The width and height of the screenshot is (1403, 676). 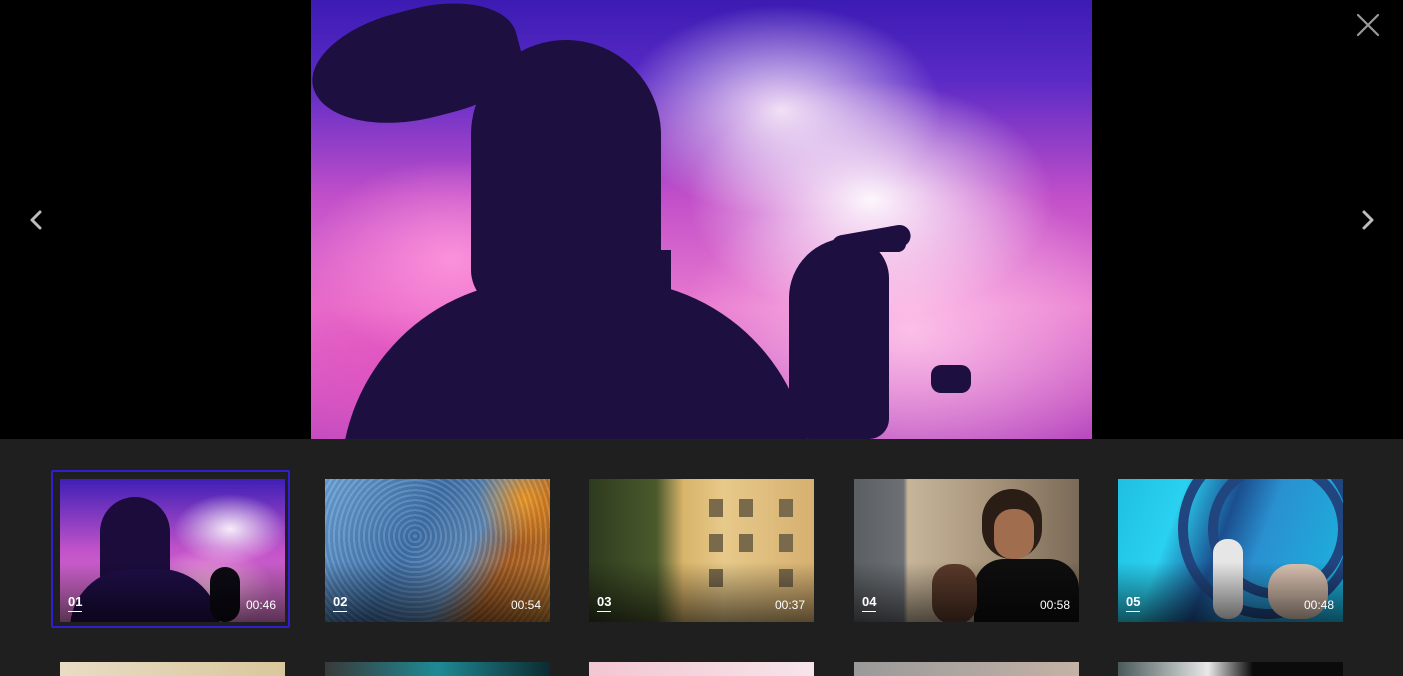 What do you see at coordinates (1054, 605) in the screenshot?
I see `thumbnail-duration: 00:58` at bounding box center [1054, 605].